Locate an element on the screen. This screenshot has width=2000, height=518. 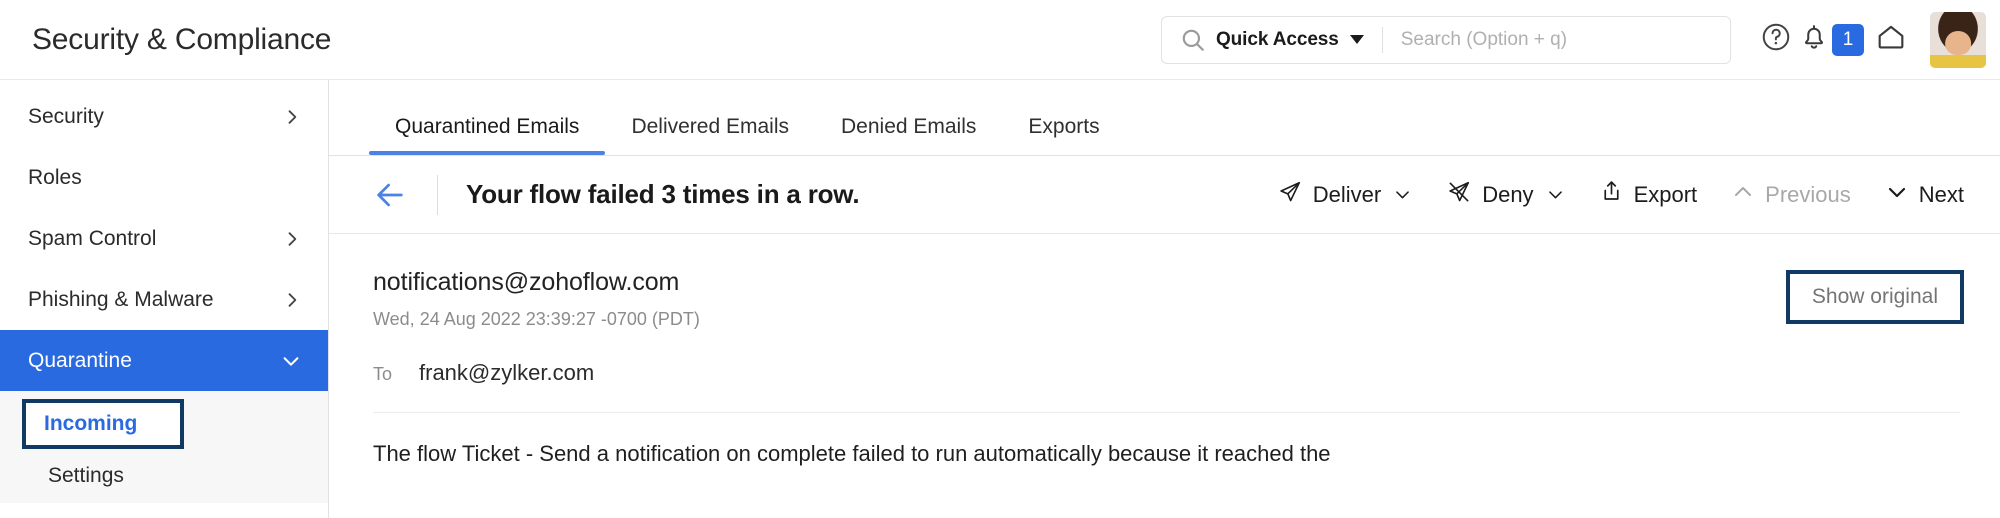
global-search: Quick Access is located at coordinates (1446, 39).